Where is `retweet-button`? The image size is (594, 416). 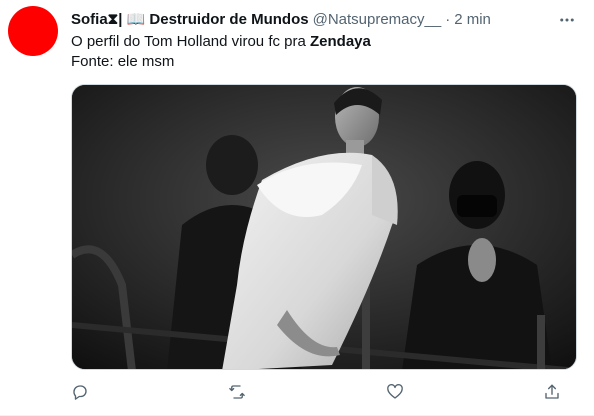 retweet-button is located at coordinates (245, 392).